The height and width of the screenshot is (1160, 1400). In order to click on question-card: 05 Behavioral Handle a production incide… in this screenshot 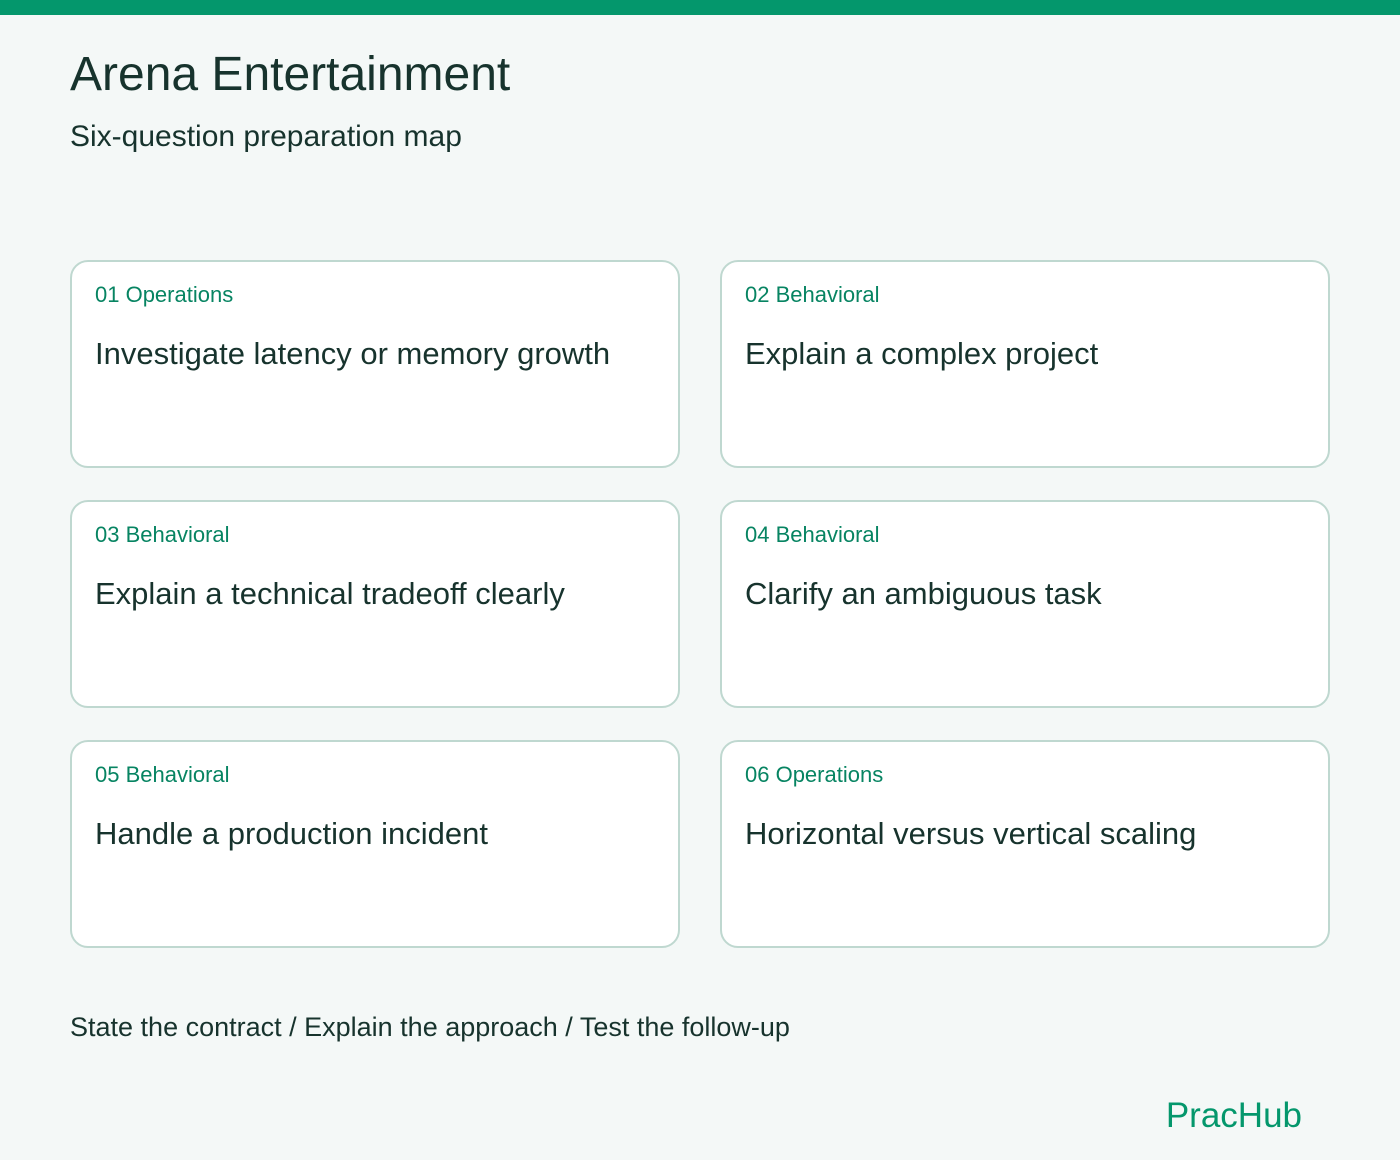, I will do `click(375, 844)`.